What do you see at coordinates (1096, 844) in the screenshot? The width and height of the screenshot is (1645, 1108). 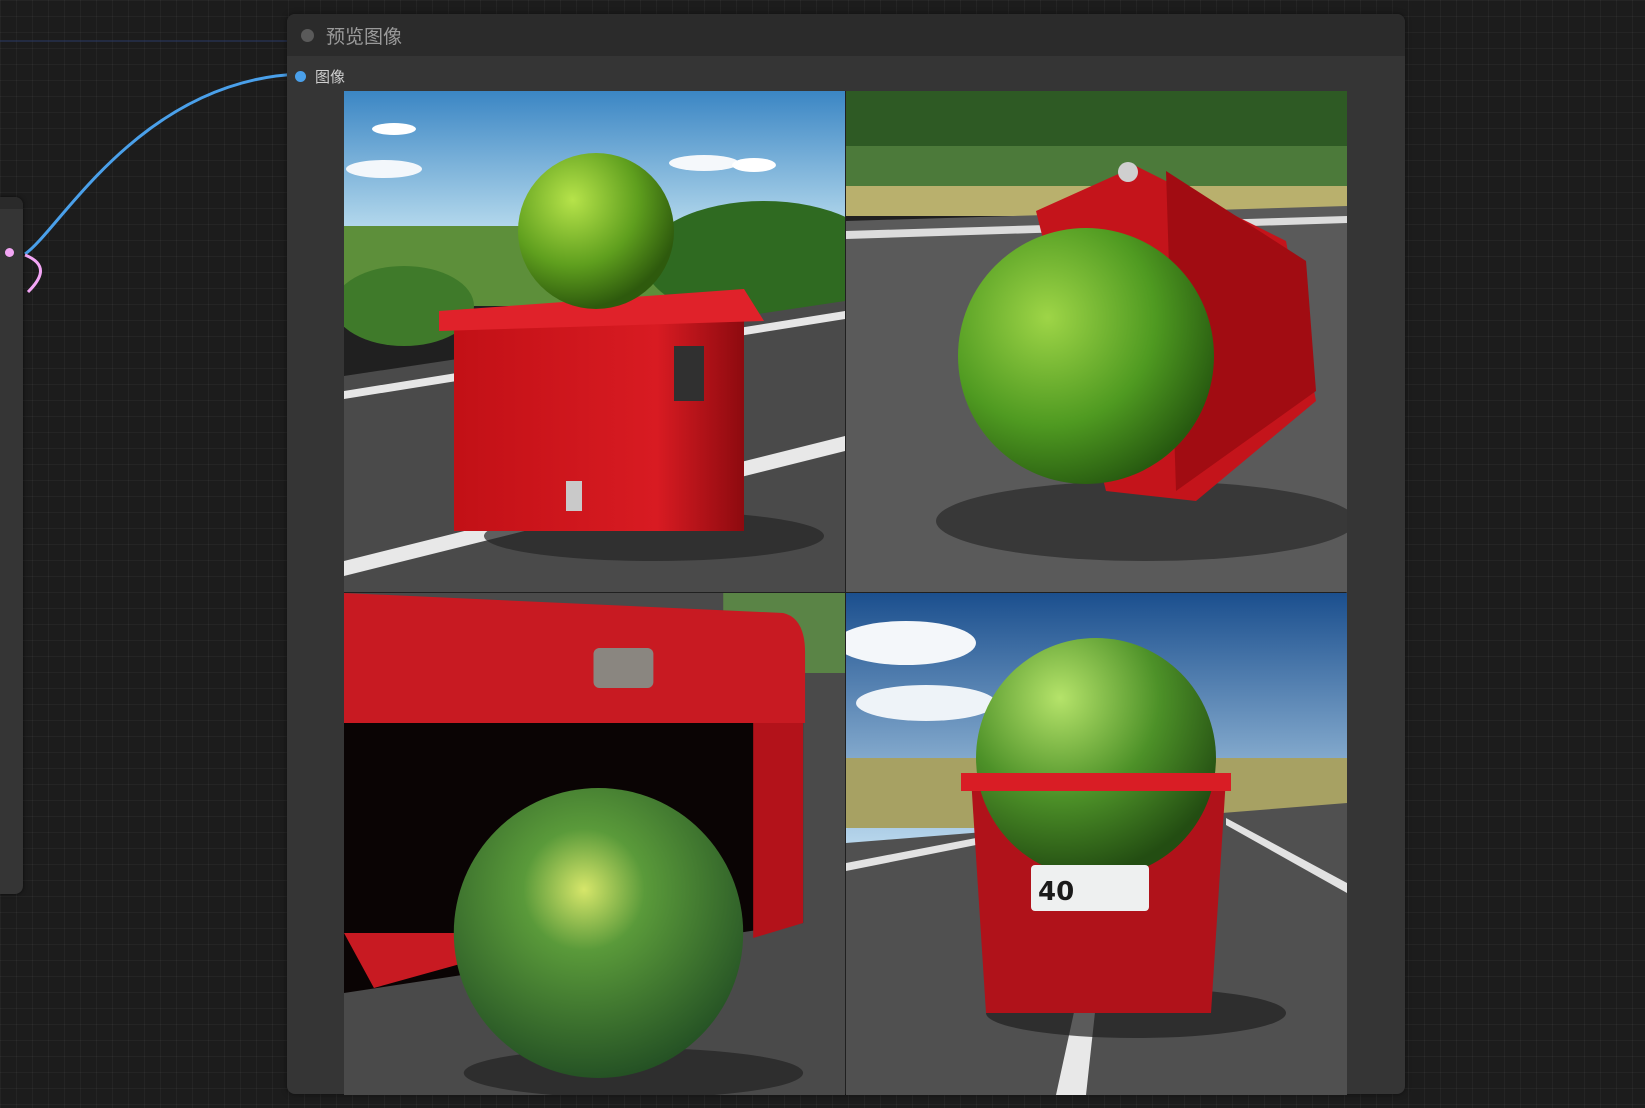 I see `preview-image-4: 40` at bounding box center [1096, 844].